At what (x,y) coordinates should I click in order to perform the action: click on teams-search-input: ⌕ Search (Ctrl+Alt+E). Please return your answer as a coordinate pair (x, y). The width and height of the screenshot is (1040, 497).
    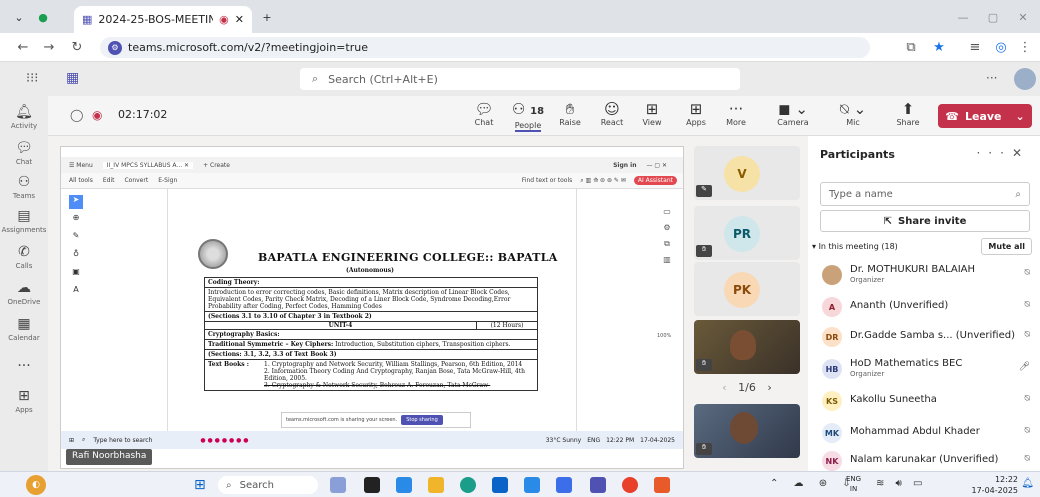
    Looking at the image, I should click on (520, 79).